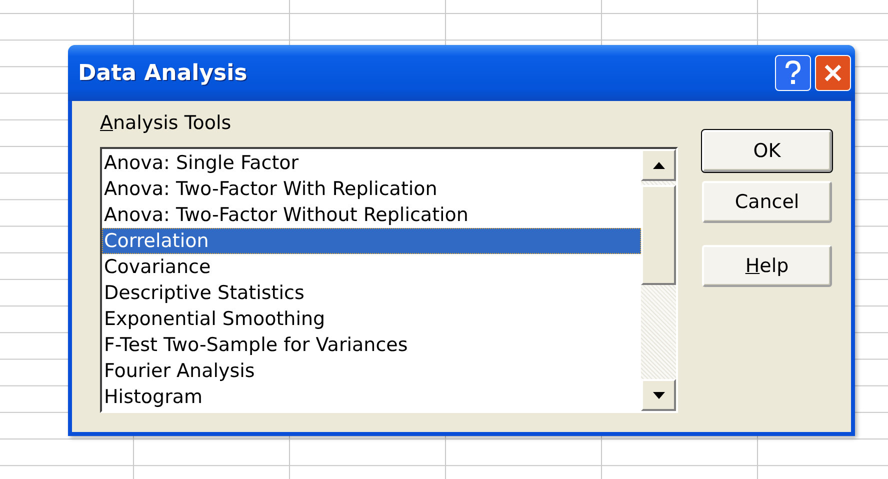 This screenshot has width=888, height=479. Describe the element at coordinates (166, 123) in the screenshot. I see `list-label: Analysis Tools` at that location.